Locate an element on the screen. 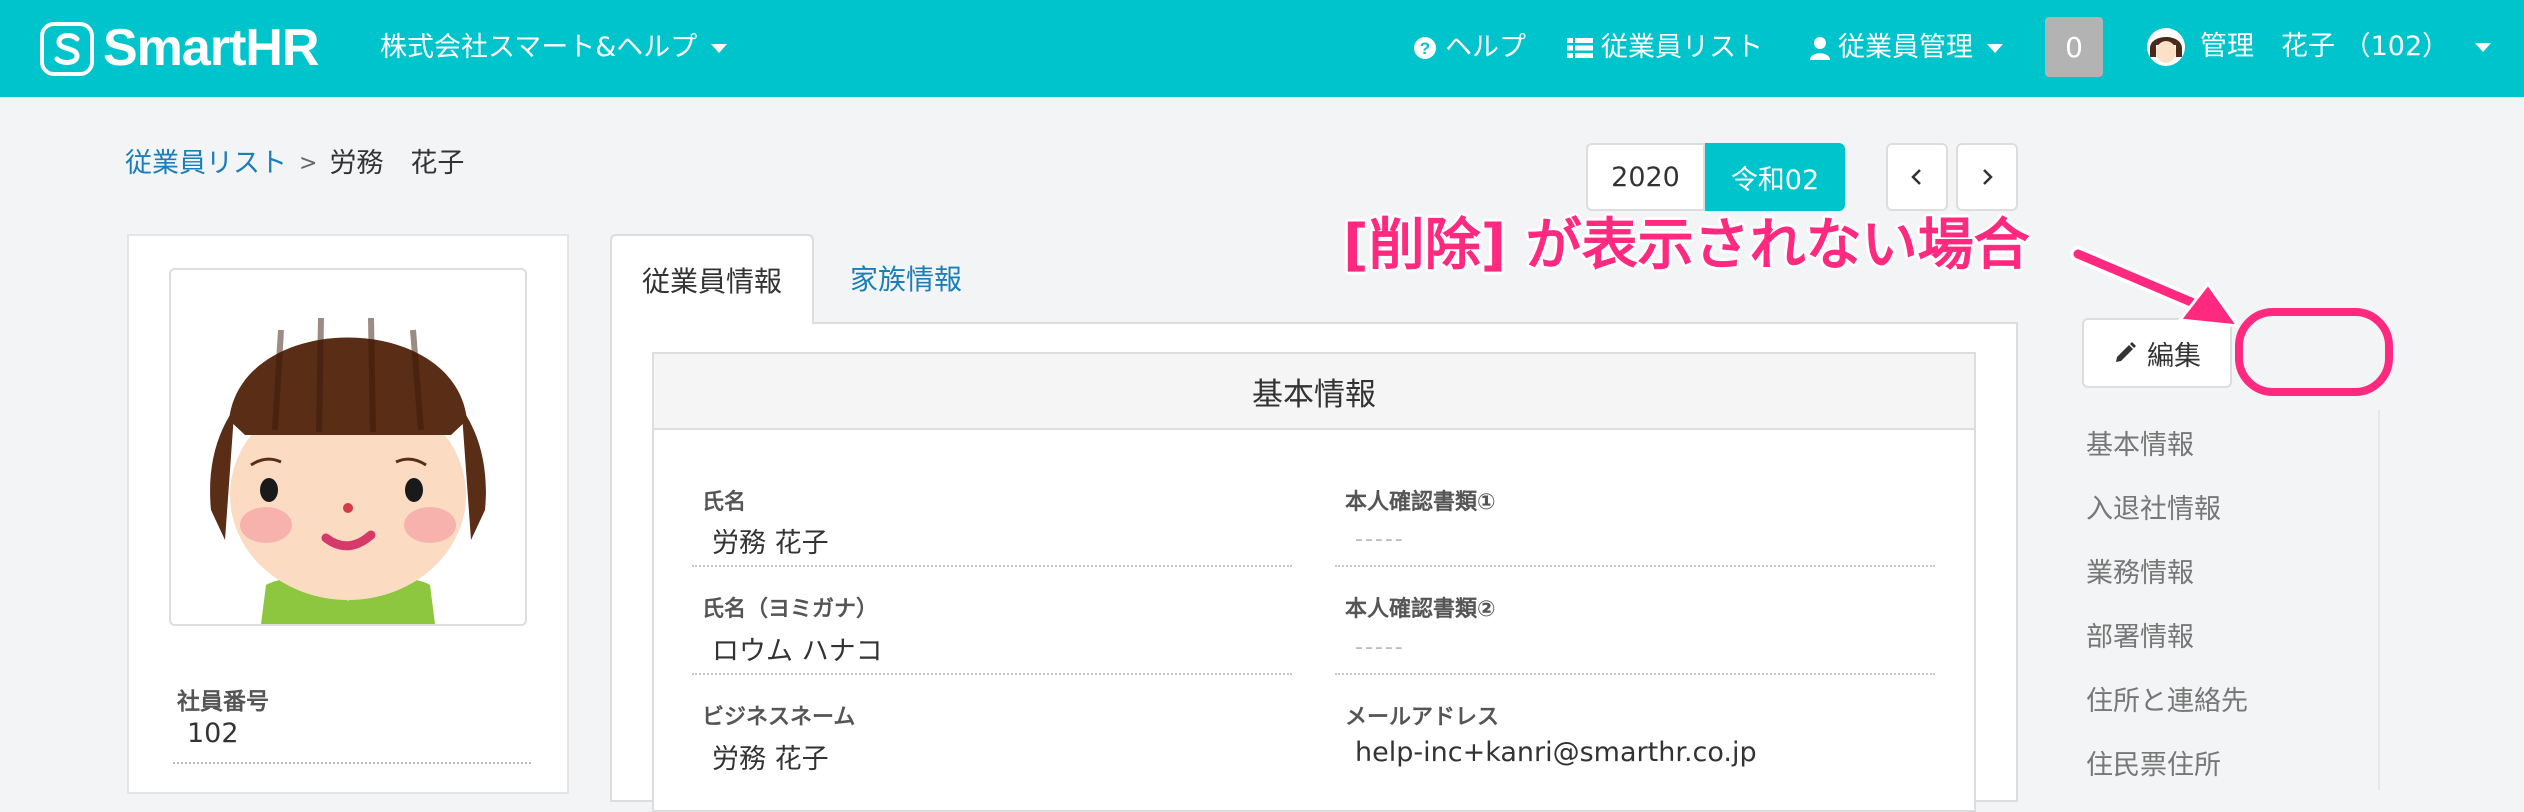 This screenshot has width=2524, height=812. business-name-label: ビジネスネーム is located at coordinates (779, 717).